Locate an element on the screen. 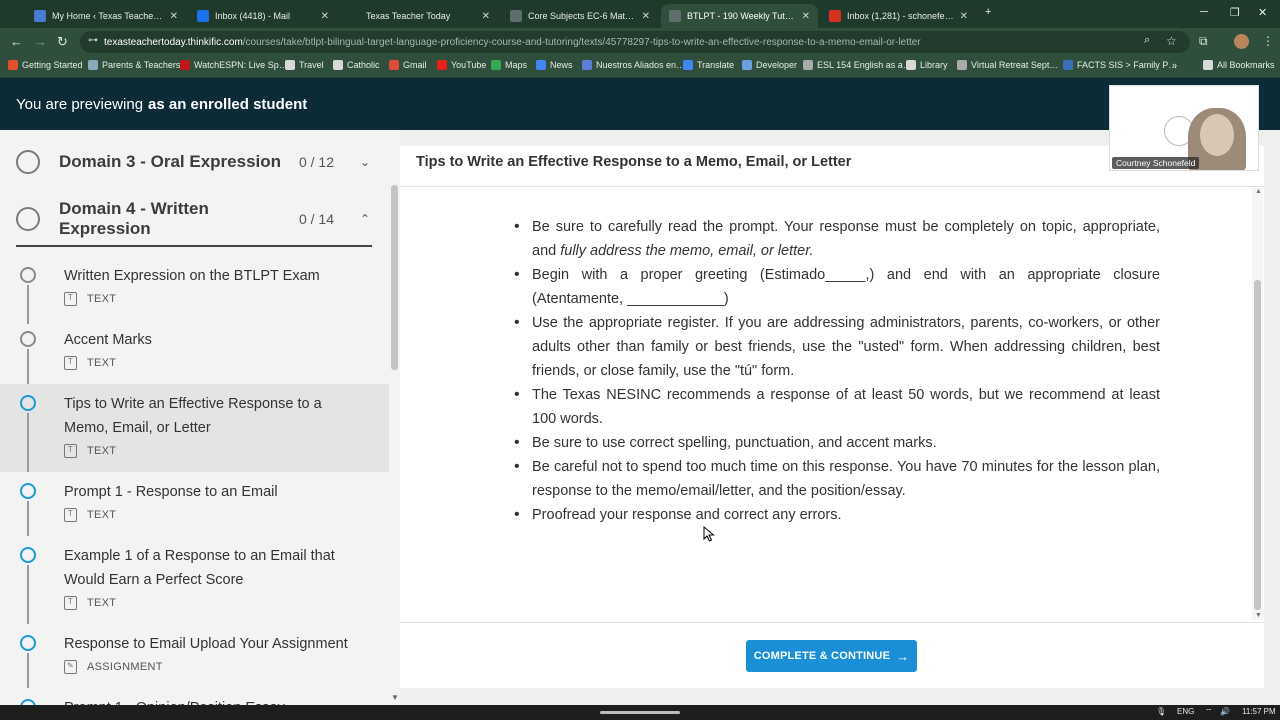 This screenshot has width=1280, height=720. bookmark-item: Developer is located at coordinates (769, 65).